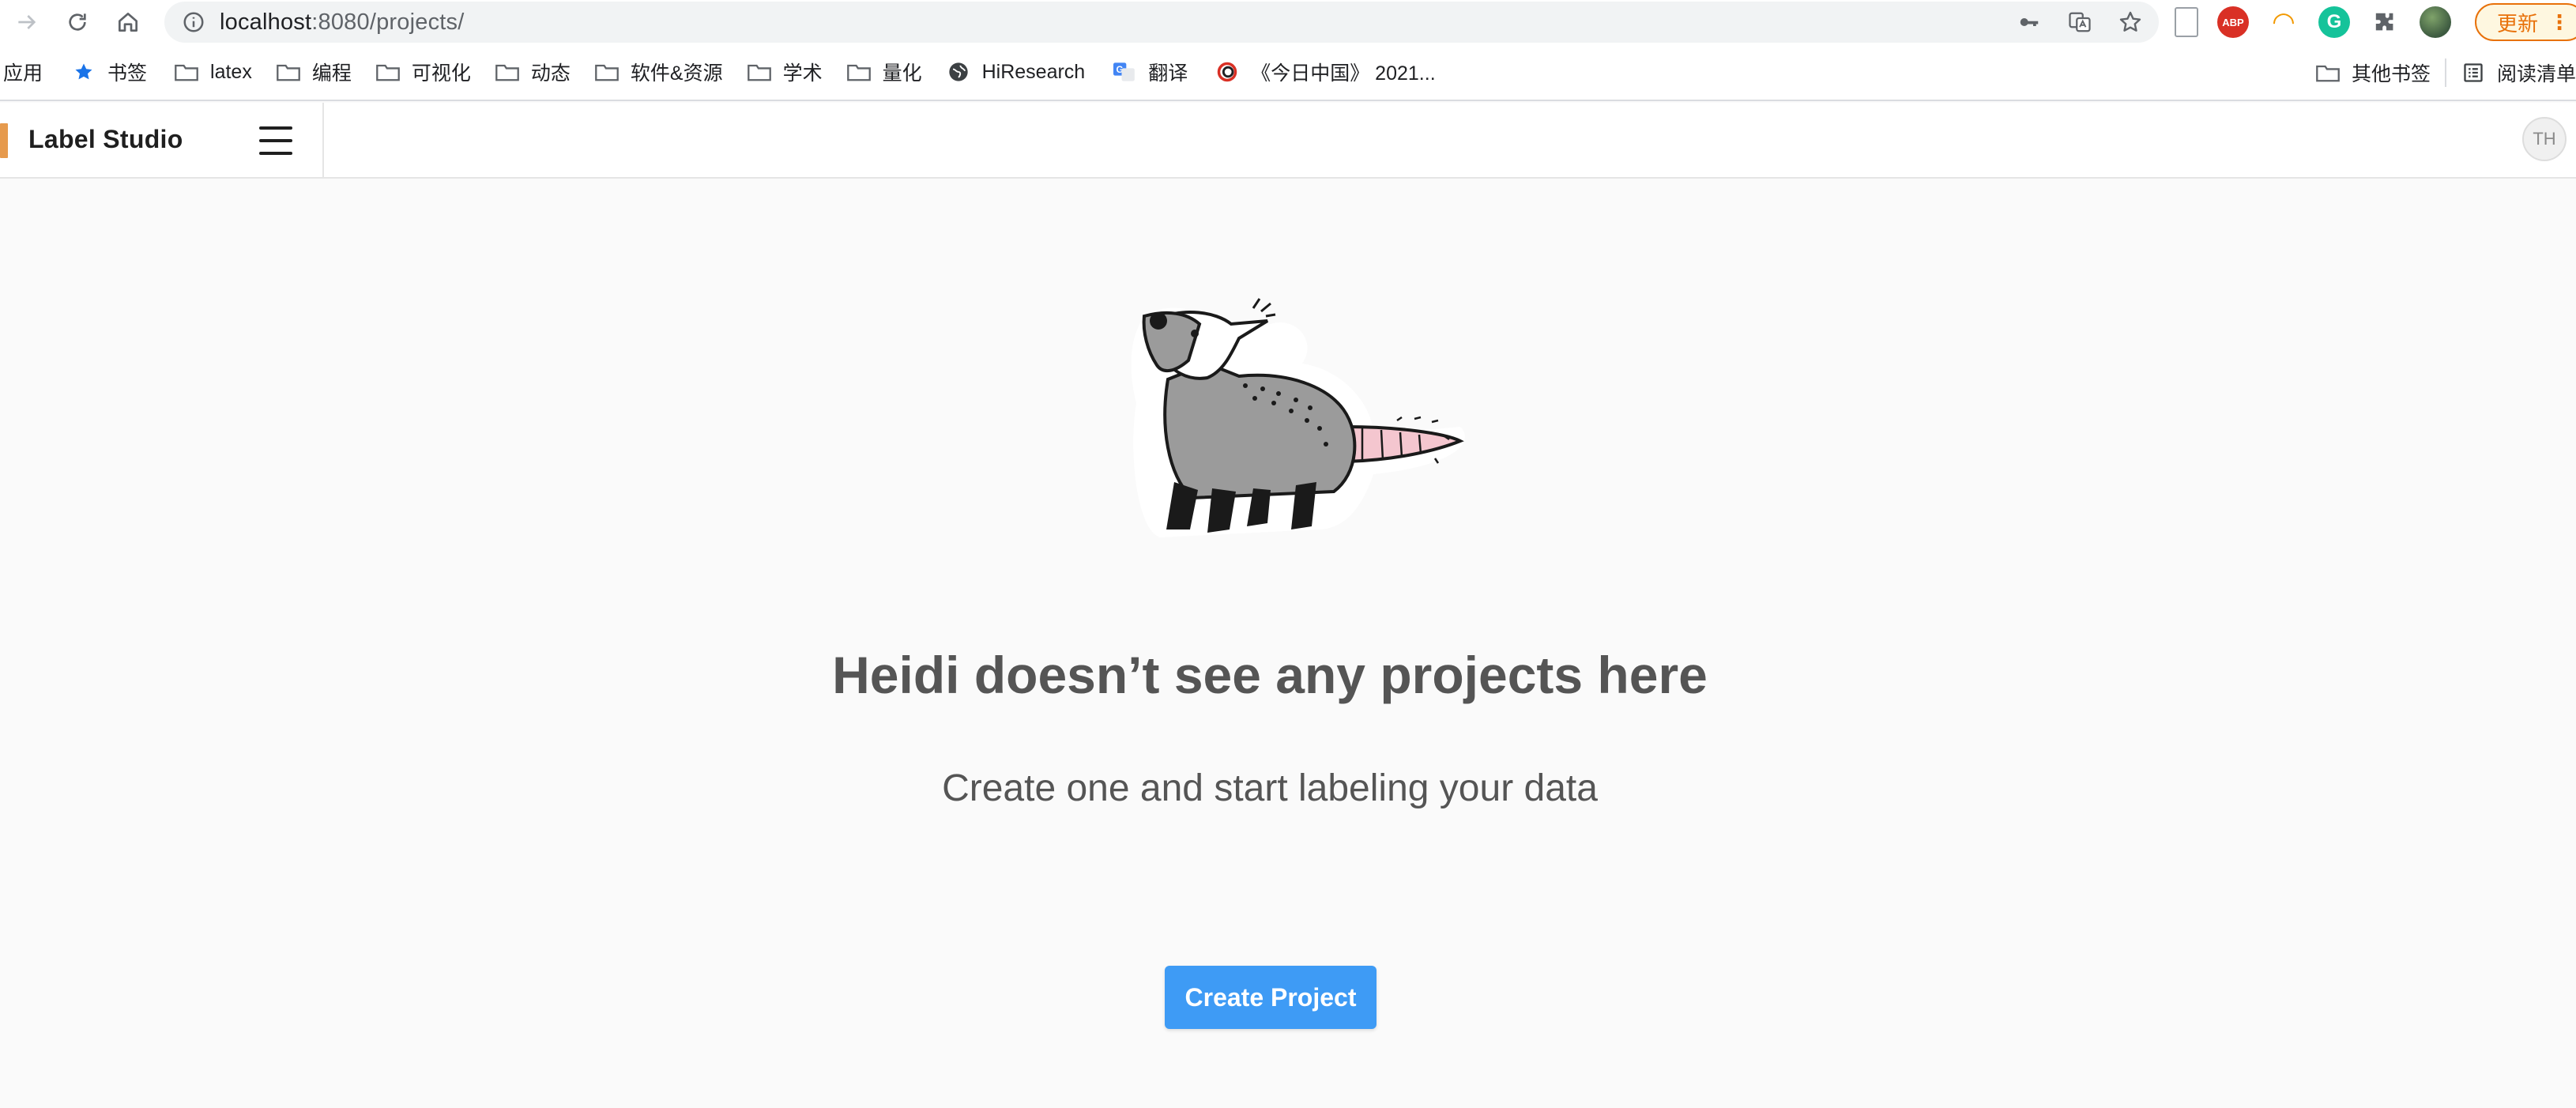 This screenshot has height=1108, width=2576. I want to click on document-extension-icon, so click(2186, 22).